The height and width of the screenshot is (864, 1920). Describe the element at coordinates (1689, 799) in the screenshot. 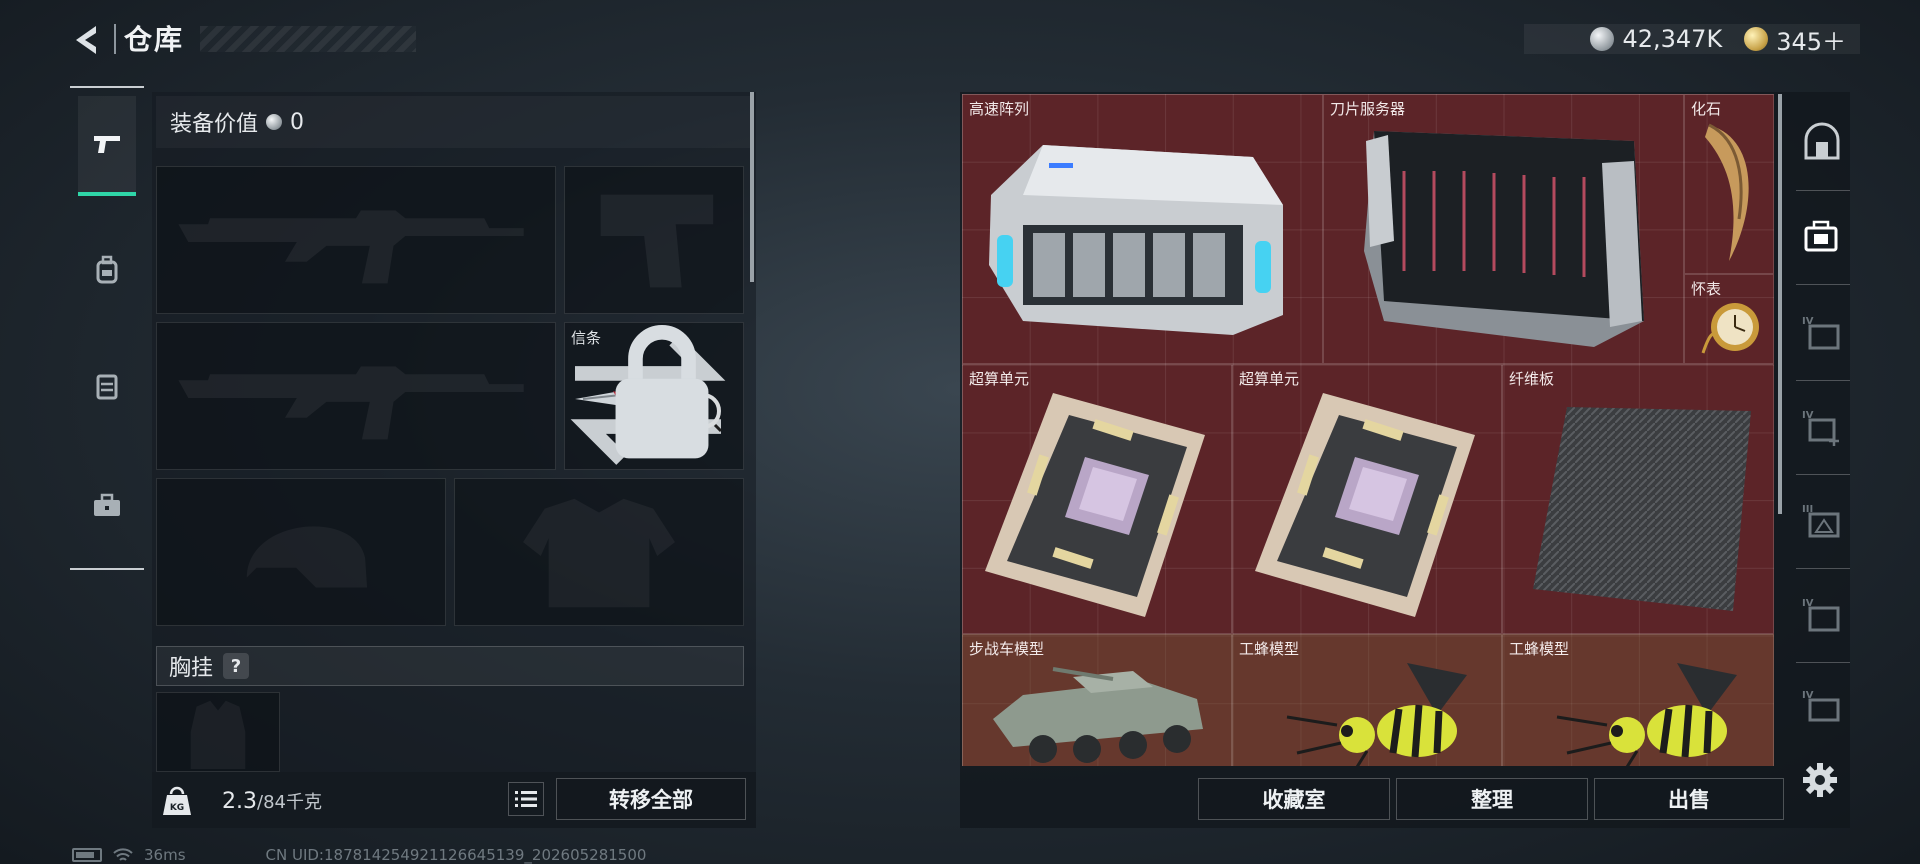

I see `sell-button: 出售` at that location.